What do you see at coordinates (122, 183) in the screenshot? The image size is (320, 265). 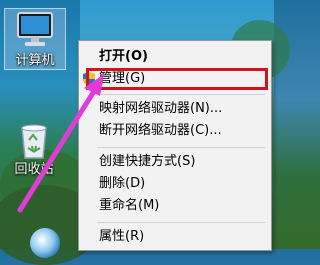 I see `menu-item-label: 删除(D)` at bounding box center [122, 183].